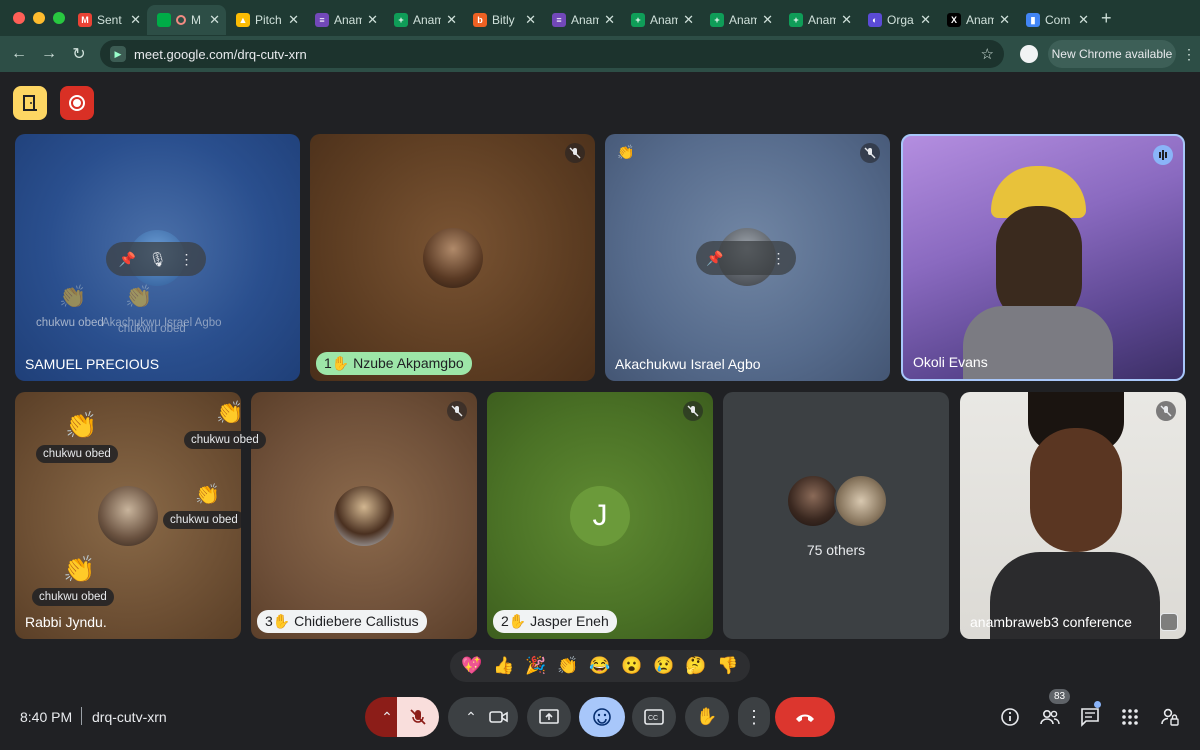  What do you see at coordinates (663, 666) in the screenshot?
I see `reaction-emoji-button: 😢` at bounding box center [663, 666].